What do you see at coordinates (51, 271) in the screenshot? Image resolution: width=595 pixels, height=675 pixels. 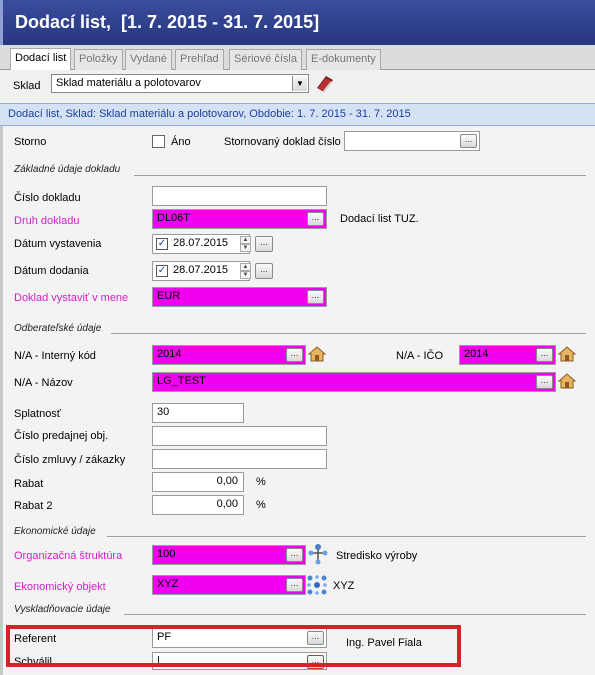 I see `delivery-date-label: Dátum dodania` at bounding box center [51, 271].